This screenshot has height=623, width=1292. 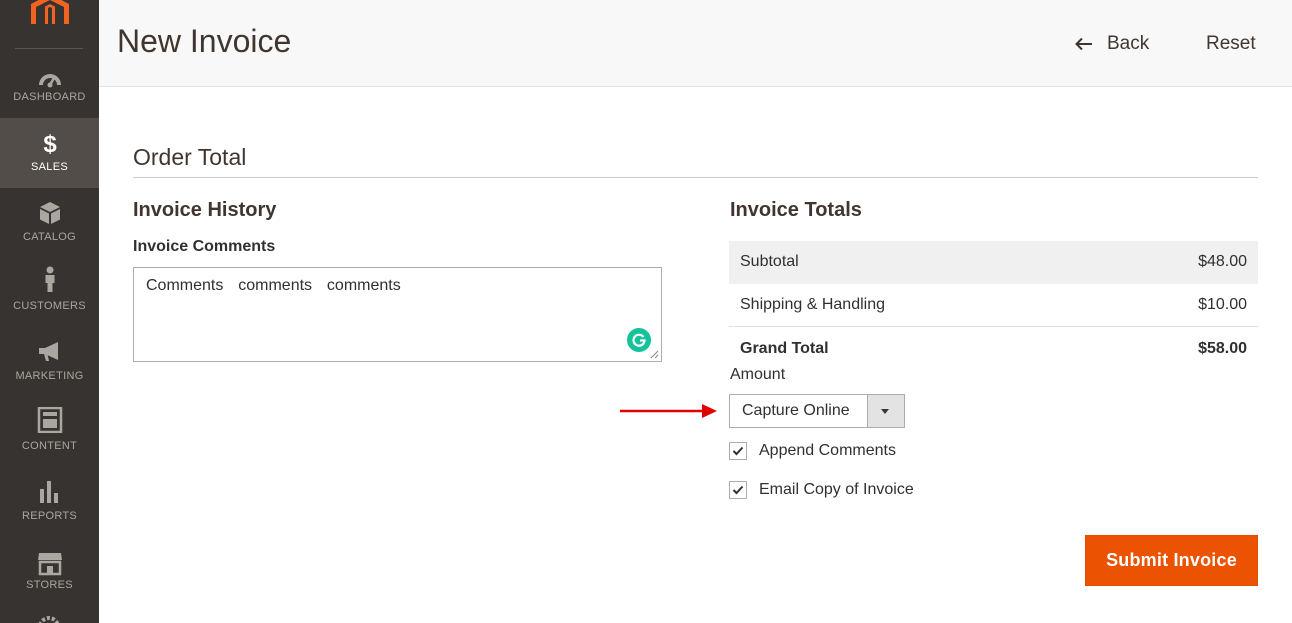 I want to click on shipping-row: Shipping & Handling $10.00, so click(x=993, y=305).